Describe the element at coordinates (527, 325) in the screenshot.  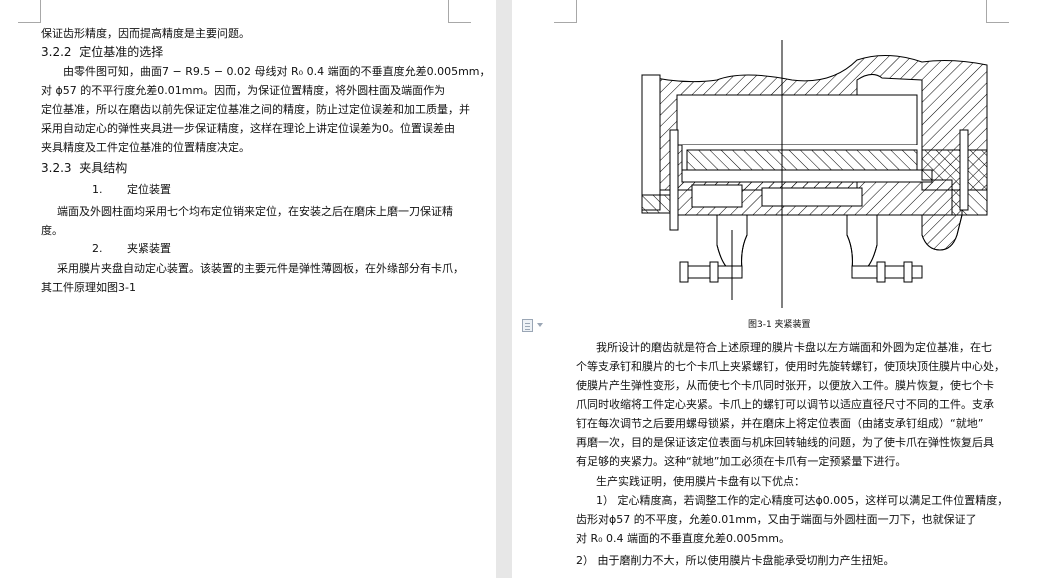
I see `document-paragraph-icon` at that location.